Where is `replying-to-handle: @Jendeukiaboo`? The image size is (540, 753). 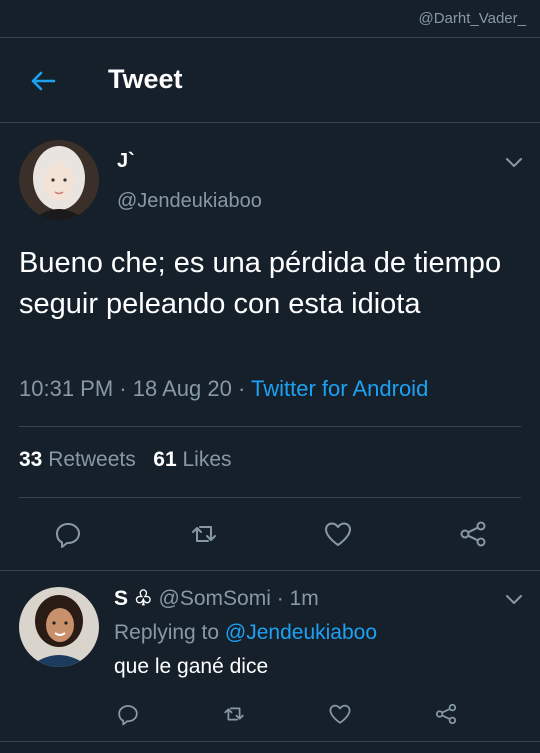
replying-to-handle: @Jendeukiaboo is located at coordinates (301, 632).